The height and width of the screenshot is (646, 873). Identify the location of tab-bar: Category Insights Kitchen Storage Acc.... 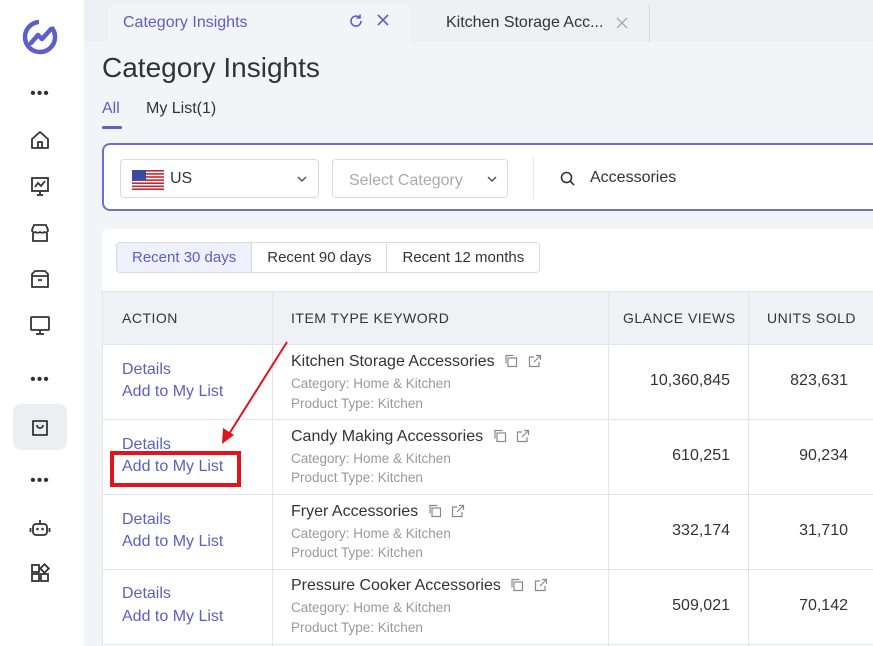
(478, 21).